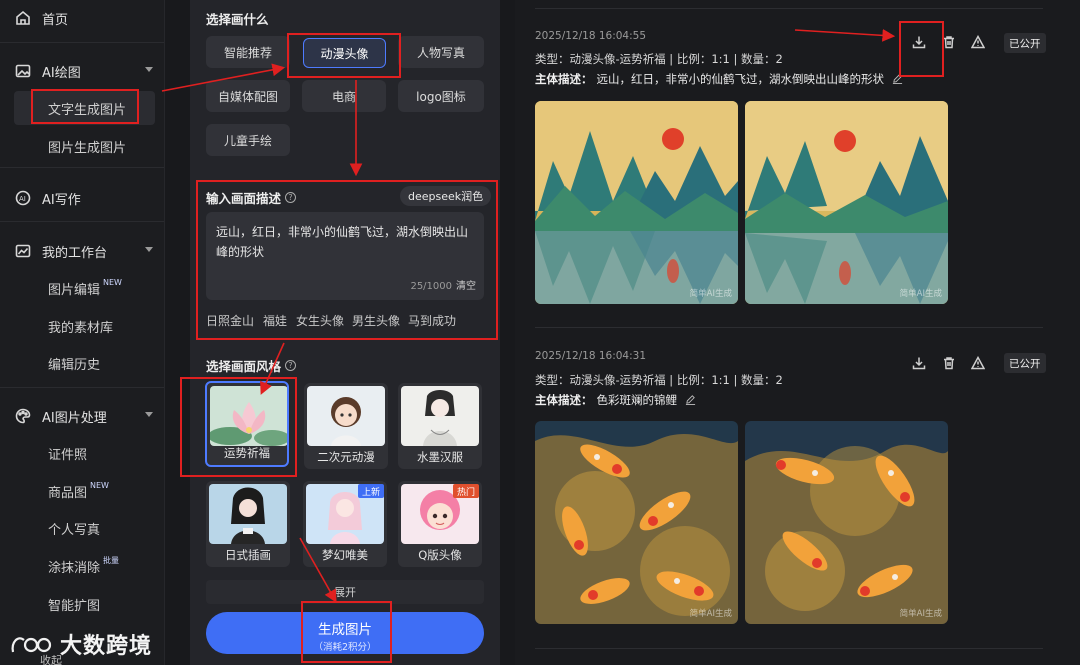  I want to click on edit-icon, so click(690, 399).